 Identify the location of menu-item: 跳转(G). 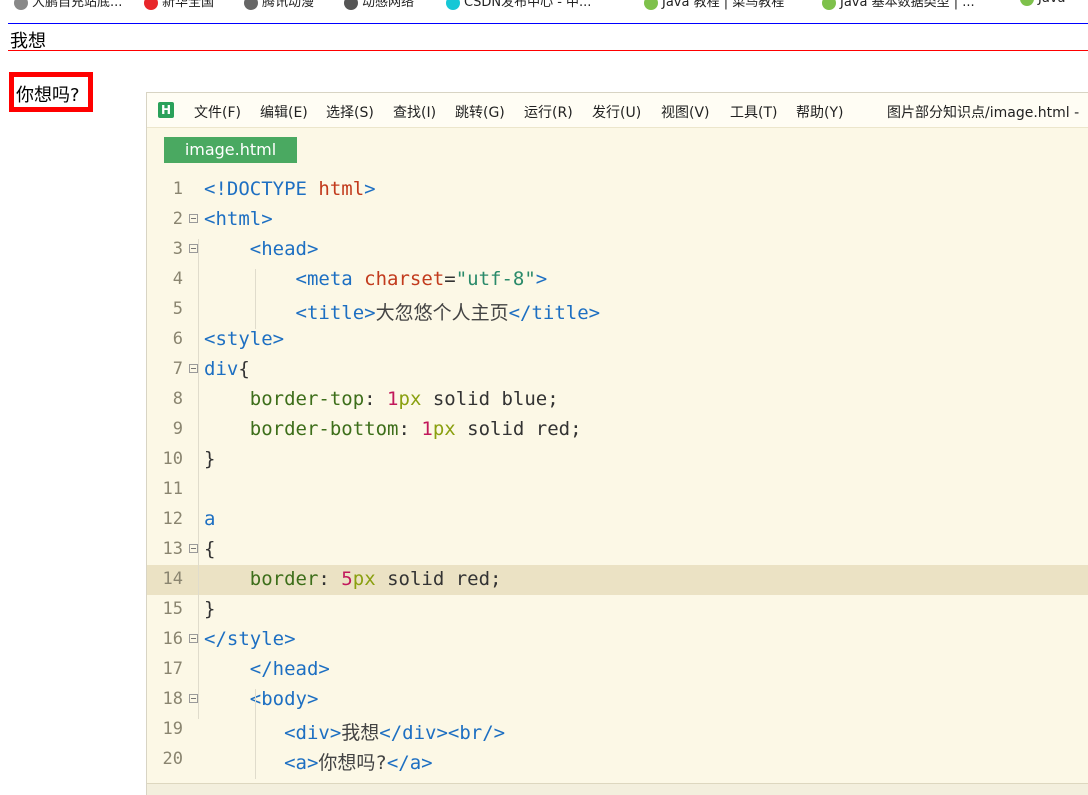
(480, 112).